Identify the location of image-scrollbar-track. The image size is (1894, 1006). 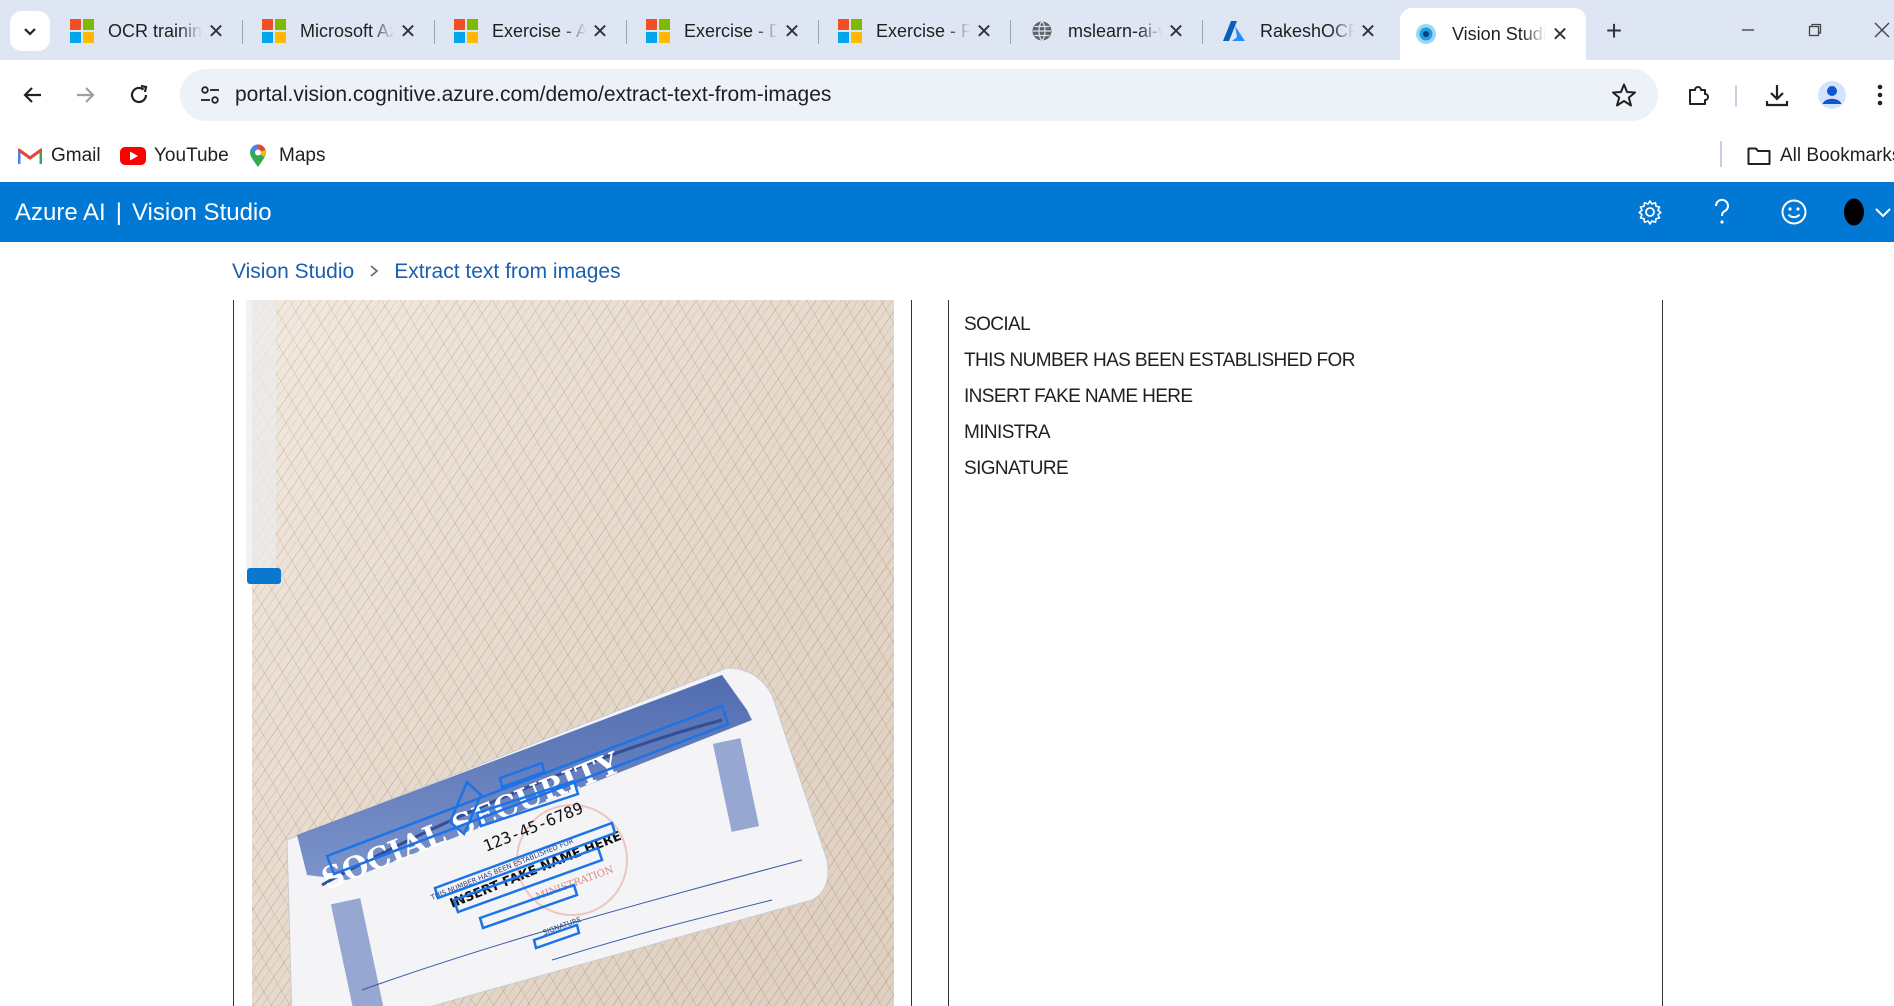
(261, 435).